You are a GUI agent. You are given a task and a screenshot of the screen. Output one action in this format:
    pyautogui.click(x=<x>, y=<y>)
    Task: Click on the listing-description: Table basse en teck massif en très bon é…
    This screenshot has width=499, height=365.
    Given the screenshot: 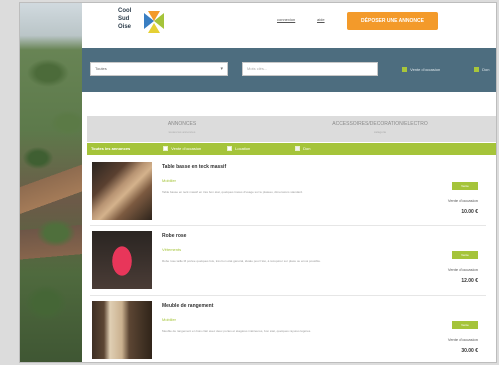 What is the action you would take?
    pyautogui.click(x=232, y=192)
    